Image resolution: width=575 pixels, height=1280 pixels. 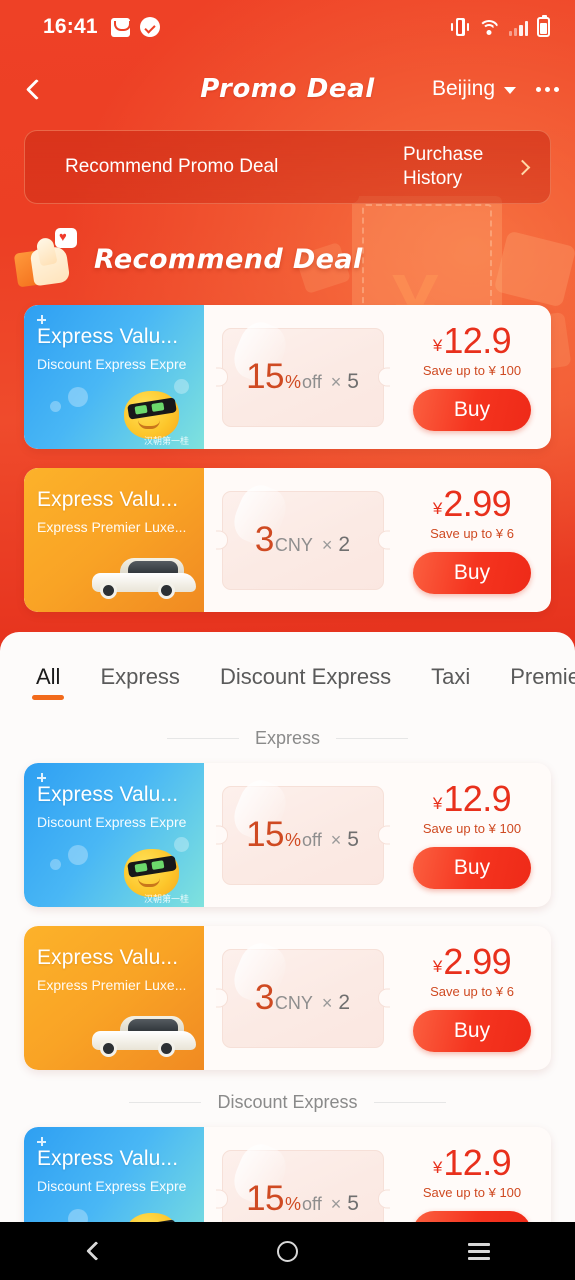 What do you see at coordinates (96, 1251) in the screenshot?
I see `nav-back-icon` at bounding box center [96, 1251].